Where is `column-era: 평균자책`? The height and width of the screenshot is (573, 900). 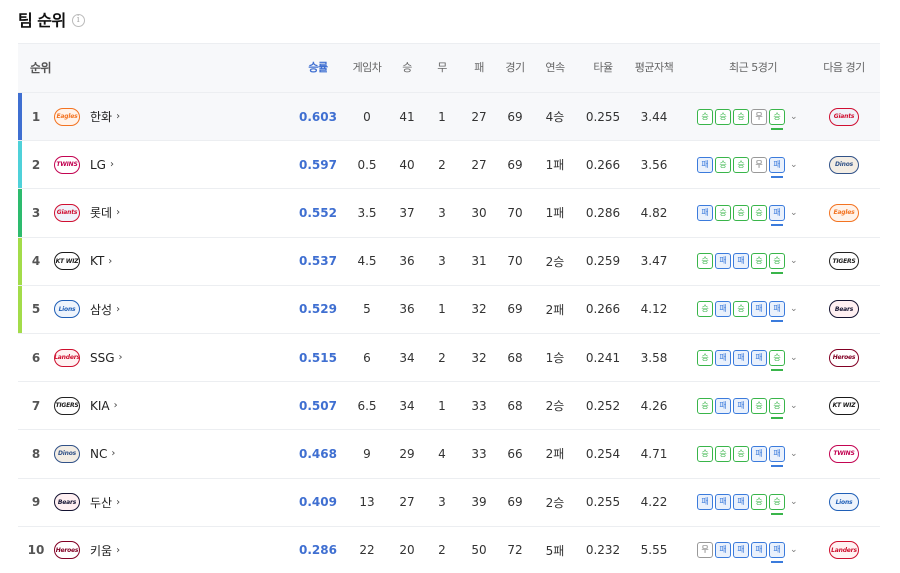 column-era: 평균자책 is located at coordinates (654, 67).